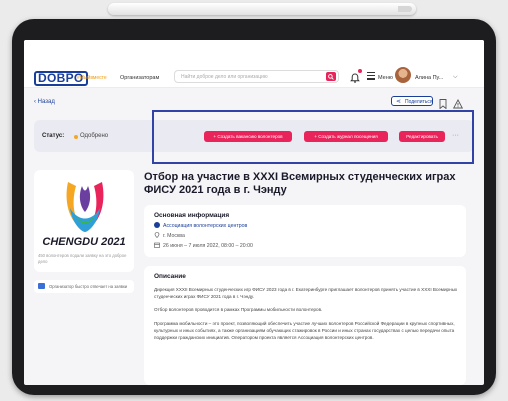 The height and width of the screenshot is (401, 508). Describe the element at coordinates (399, 102) in the screenshot. I see `share-icon: ⋖` at that location.